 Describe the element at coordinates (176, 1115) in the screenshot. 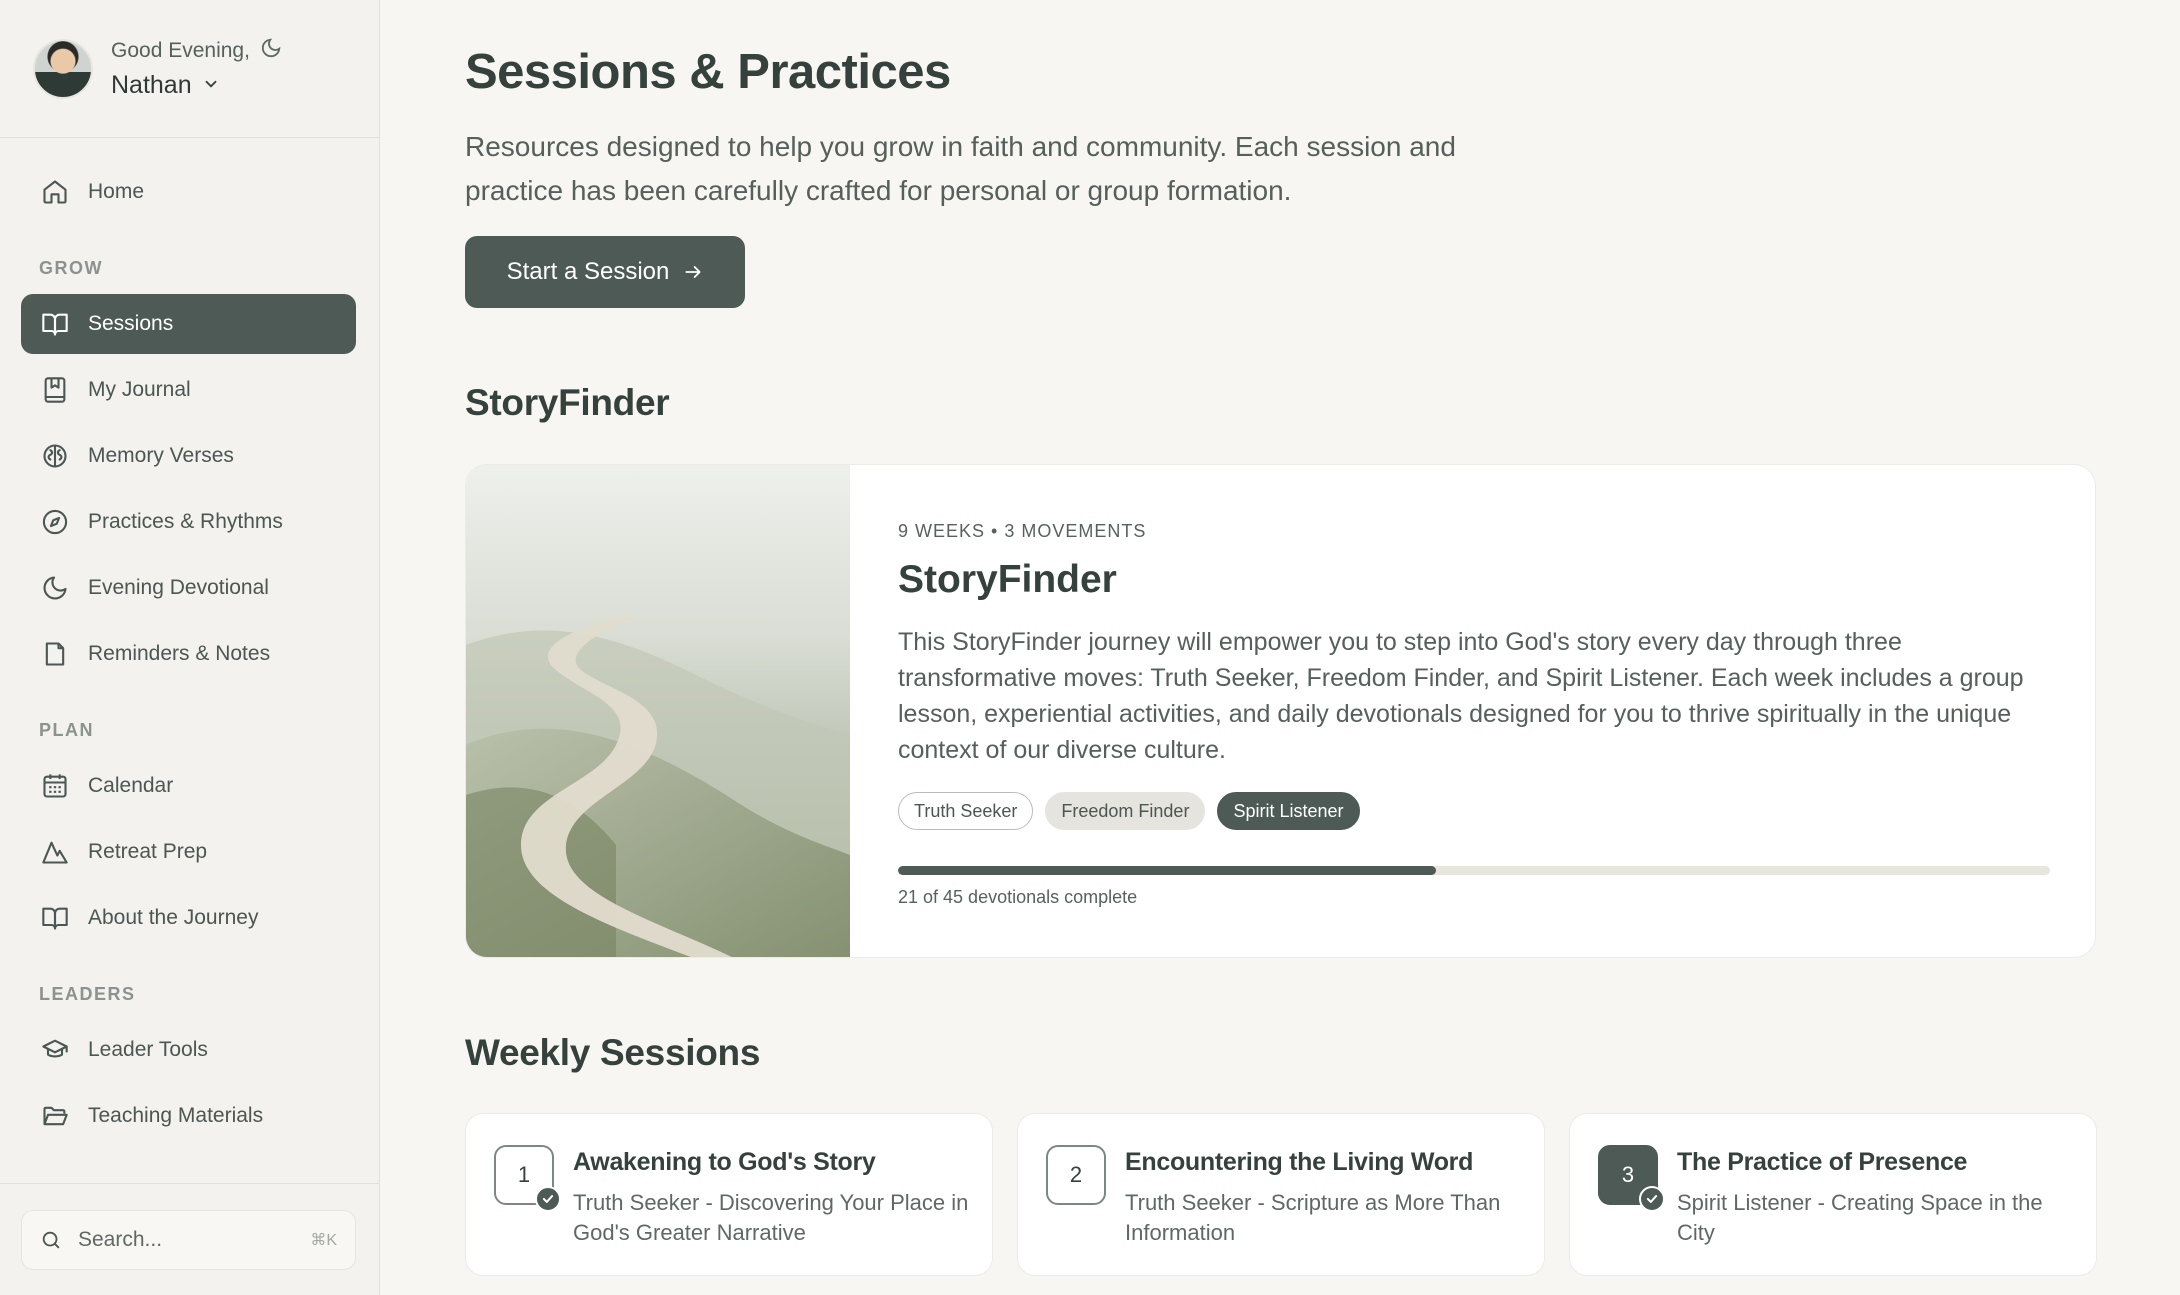

I see `sidebar-item-label: Teaching Materials` at that location.